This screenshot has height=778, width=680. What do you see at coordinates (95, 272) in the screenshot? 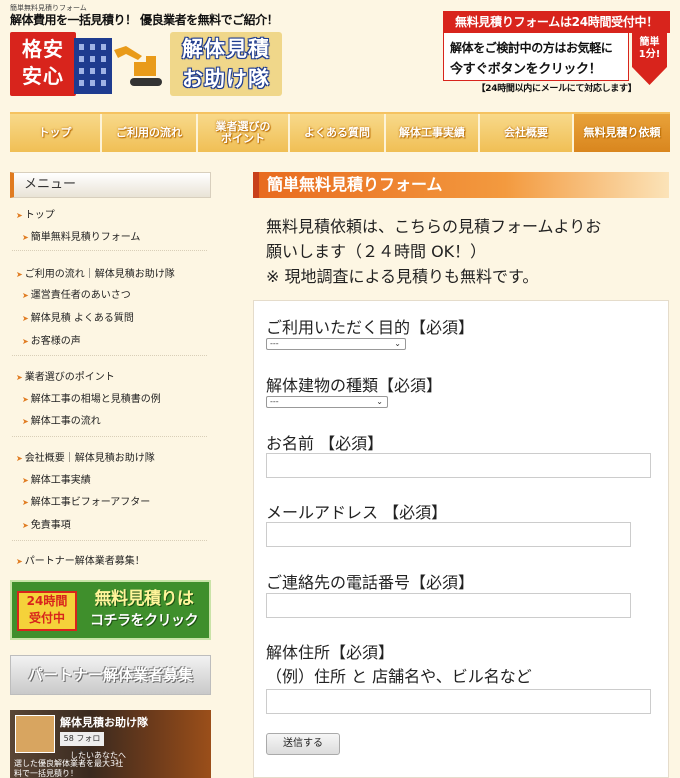
I see `sidebar-item-flow: ご利用の流れ｜解体見積お助け隊` at bounding box center [95, 272].